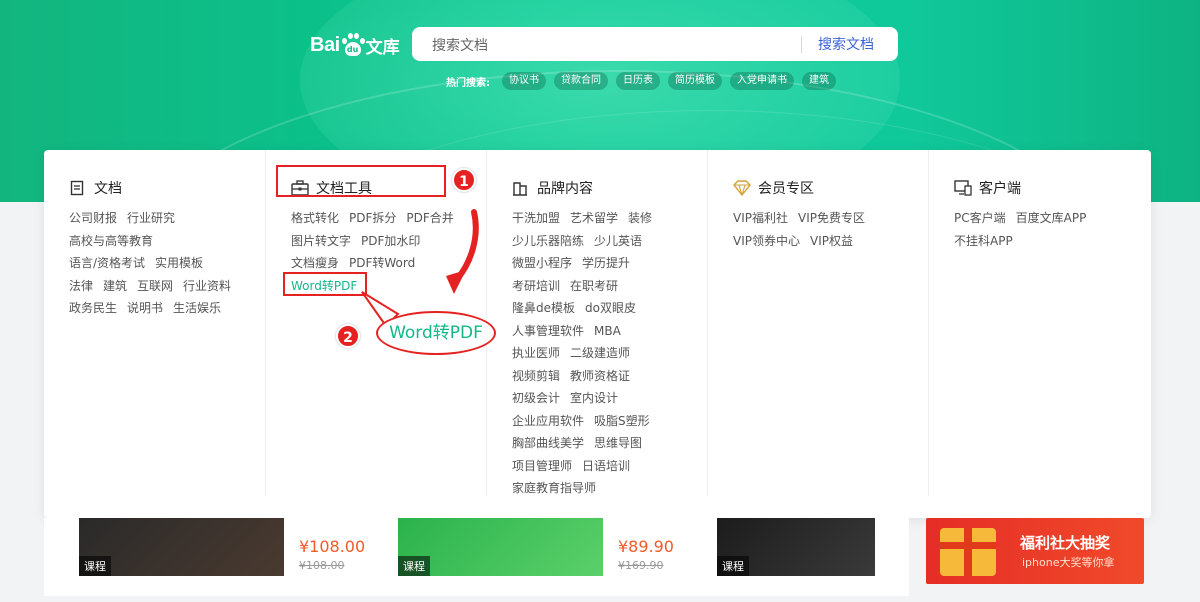 The image size is (1200, 602). I want to click on course-price: ¥89.90, so click(646, 546).